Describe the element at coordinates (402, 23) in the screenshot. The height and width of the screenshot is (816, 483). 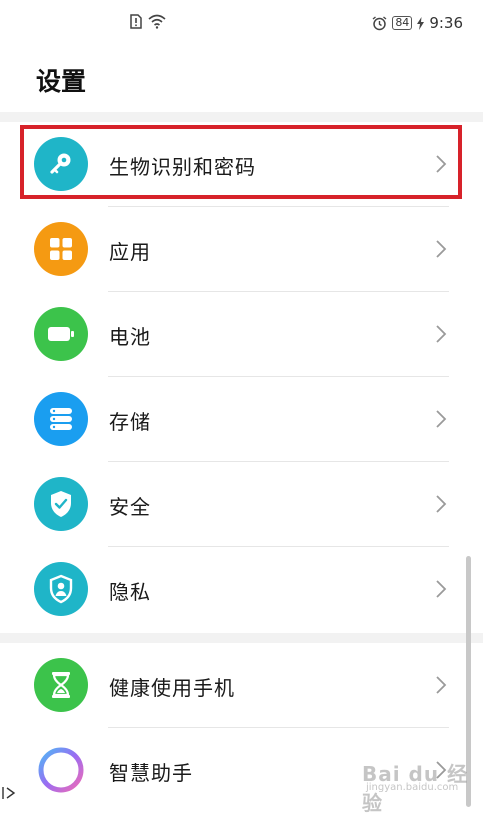
I see `battery-level: 84` at that location.